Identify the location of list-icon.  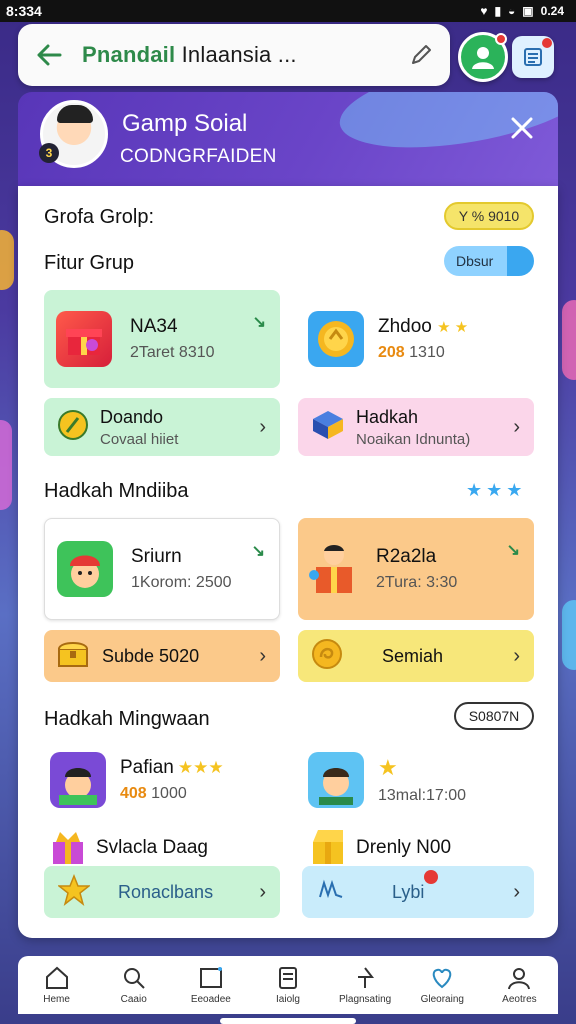
(533, 57).